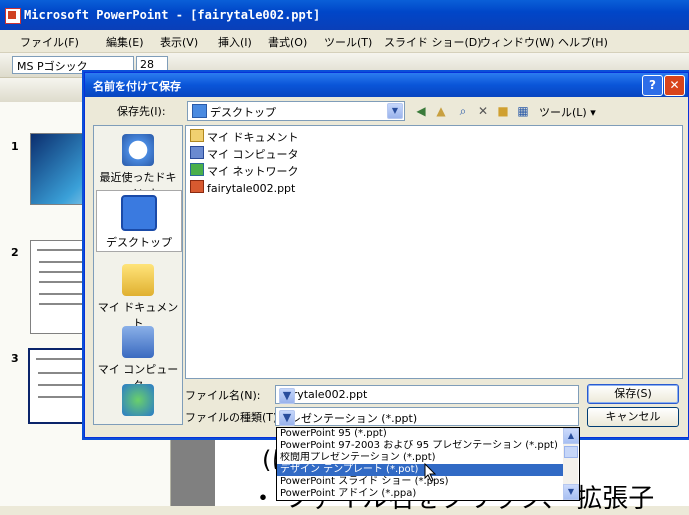  What do you see at coordinates (138, 359) in the screenshot?
I see `place-my-computer: マイ コンピュータ` at bounding box center [138, 359].